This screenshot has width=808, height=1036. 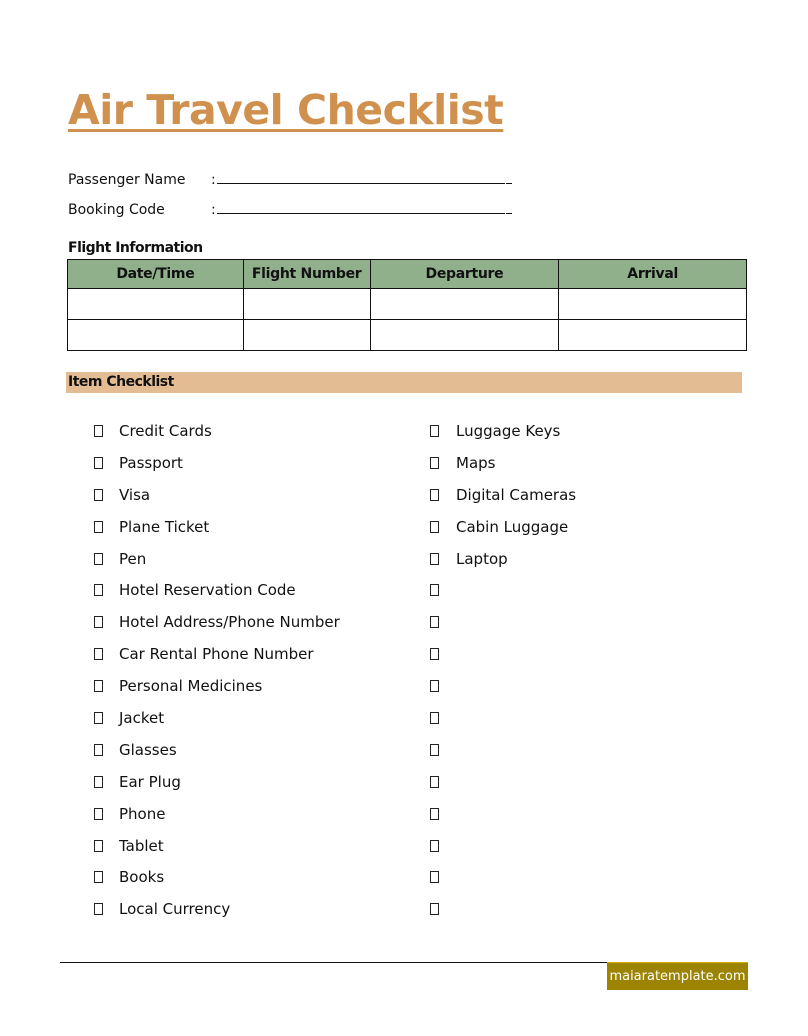 What do you see at coordinates (306, 274) in the screenshot?
I see `header-flight-number: Flight Number` at bounding box center [306, 274].